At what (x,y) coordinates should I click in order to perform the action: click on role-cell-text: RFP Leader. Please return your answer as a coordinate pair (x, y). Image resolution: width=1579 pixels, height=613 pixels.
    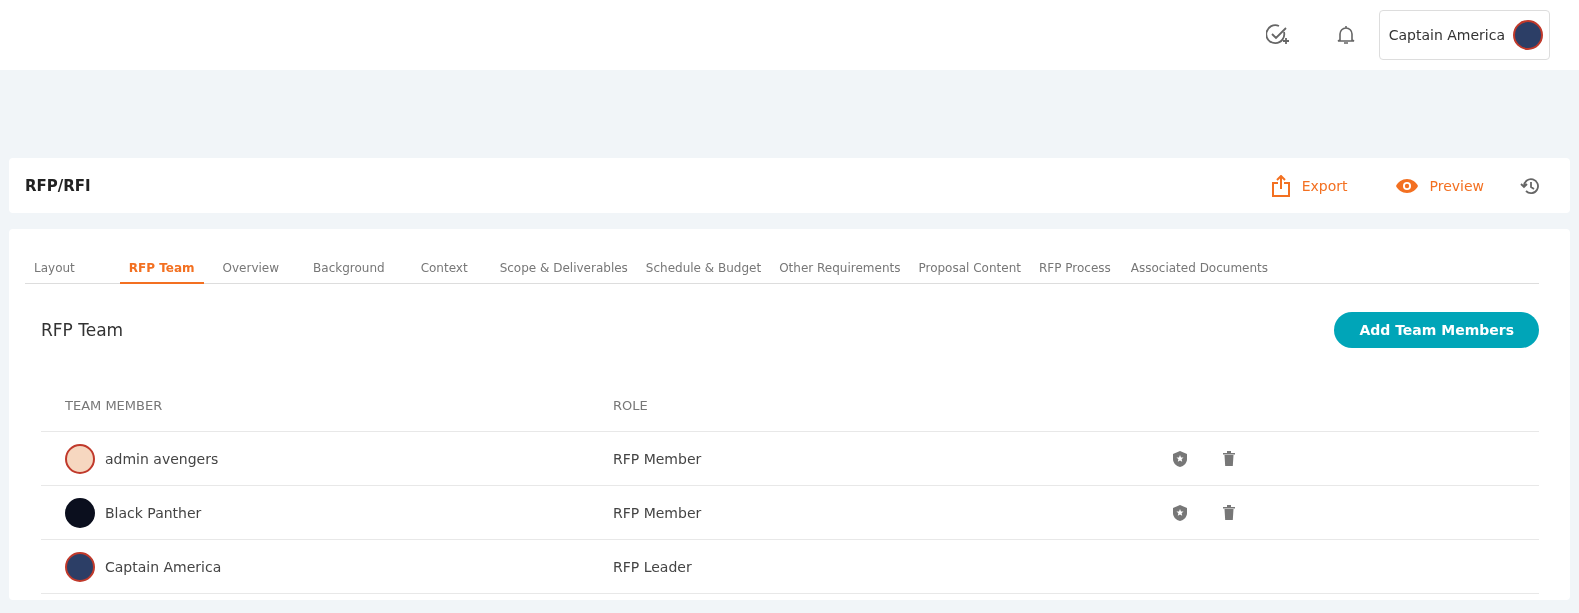
    Looking at the image, I should click on (653, 566).